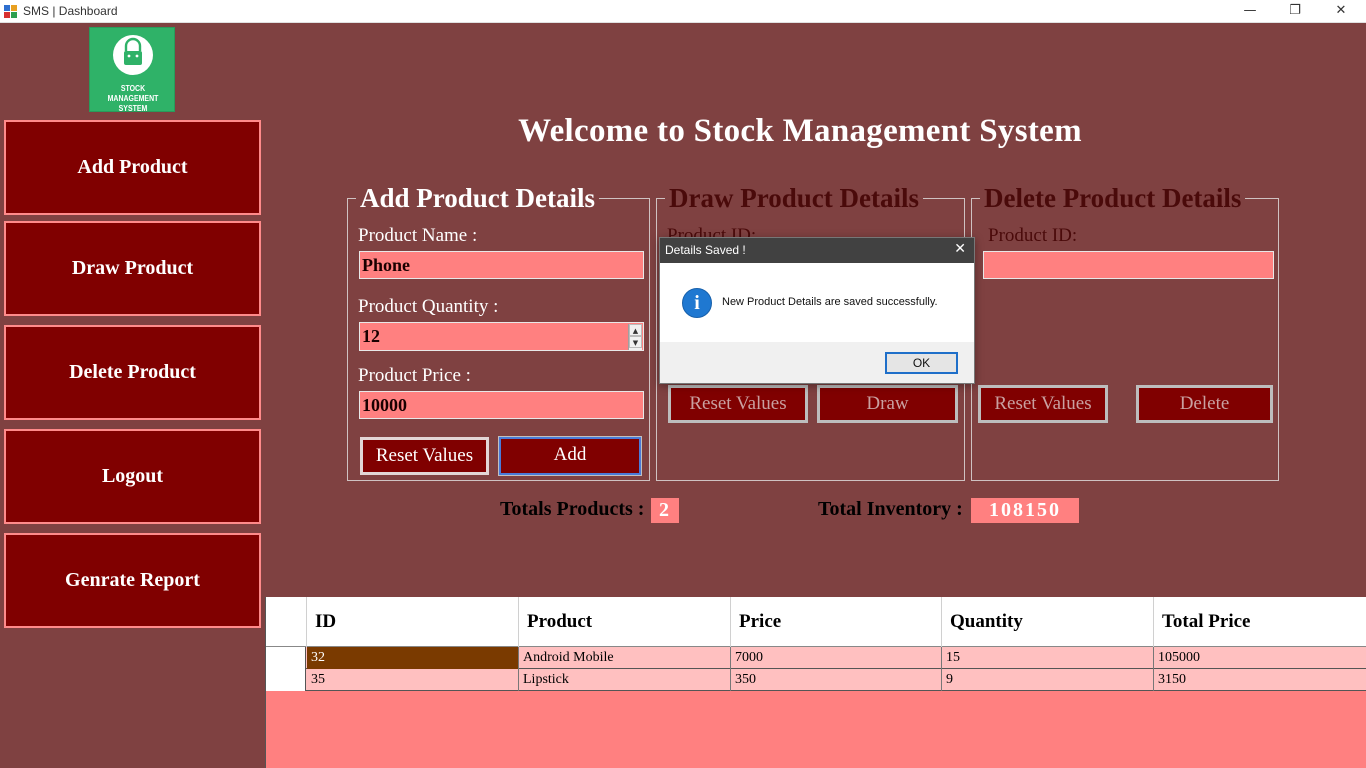  What do you see at coordinates (800, 131) in the screenshot?
I see `page-title: Welcome to Stock Management System` at bounding box center [800, 131].